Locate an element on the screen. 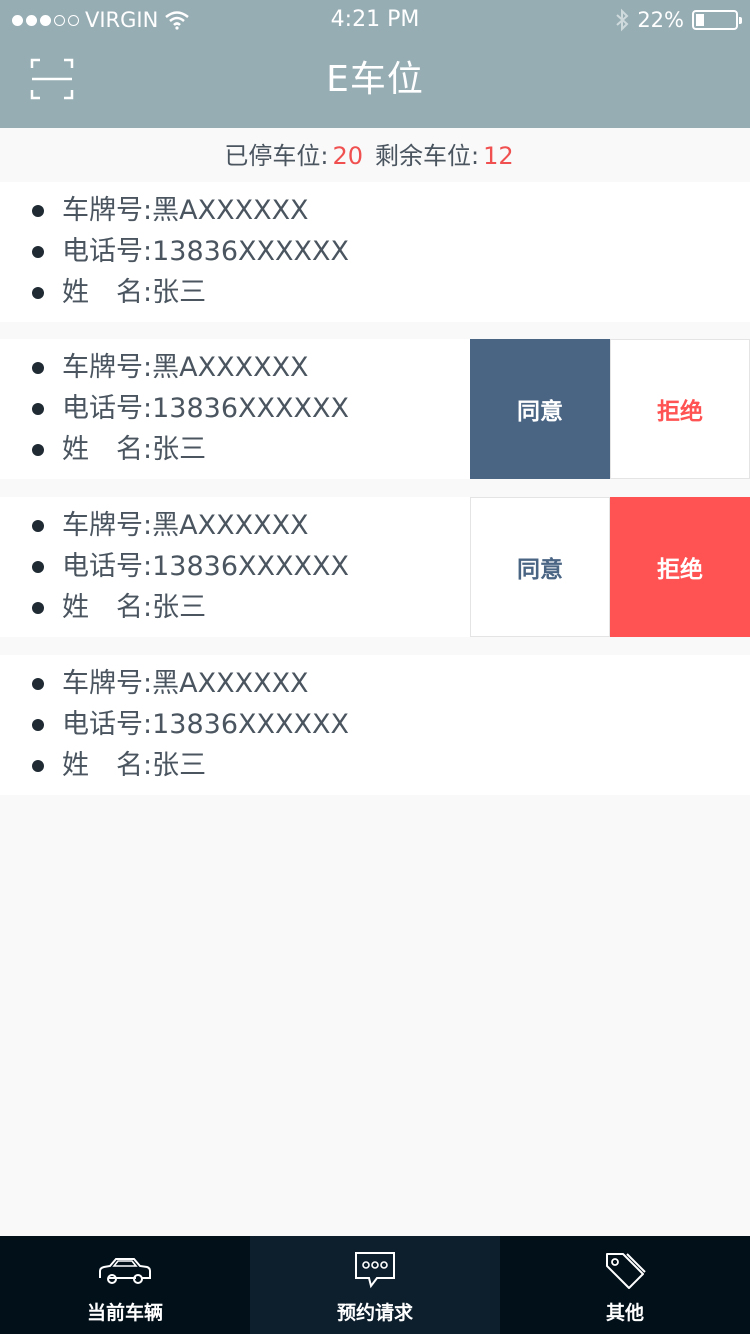  tab-reservation-requests: 预约请求 is located at coordinates (375, 1285).